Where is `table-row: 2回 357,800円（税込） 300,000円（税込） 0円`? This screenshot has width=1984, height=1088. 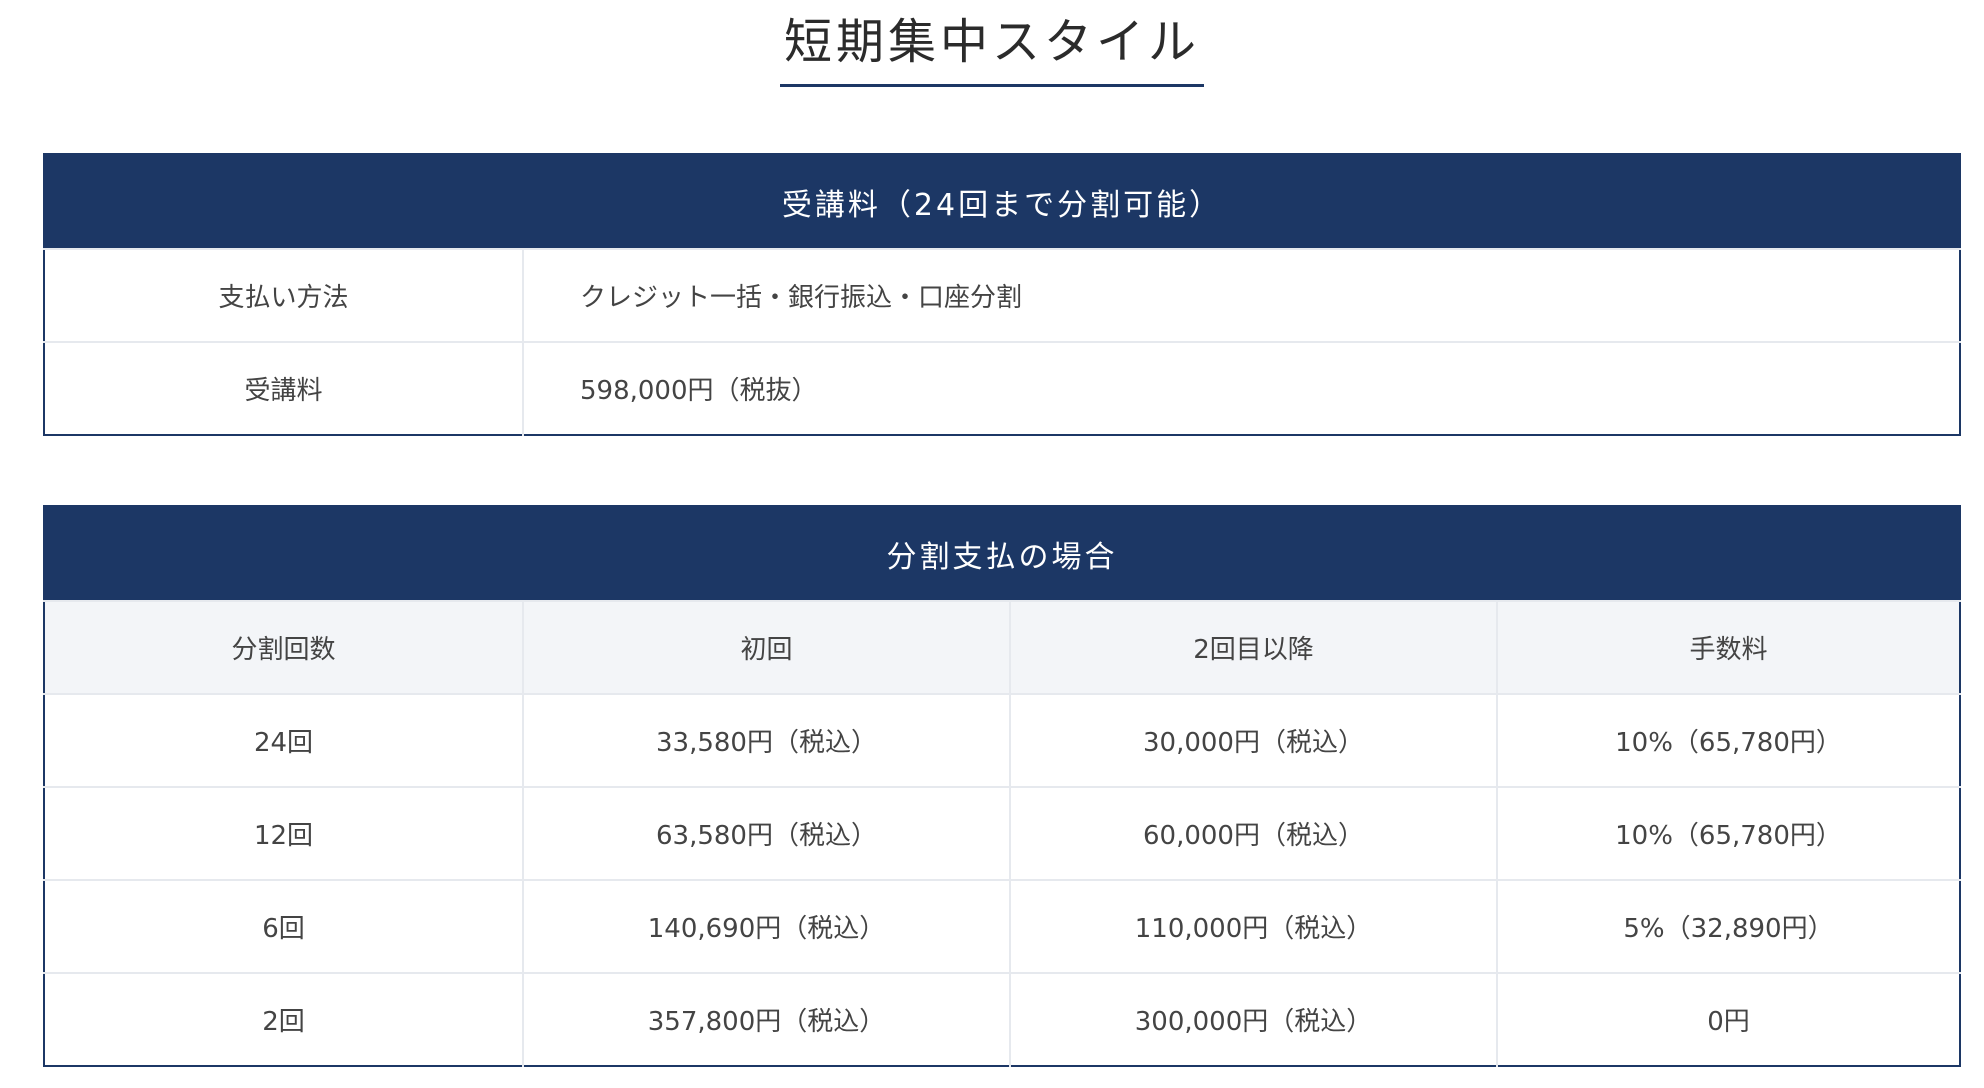 table-row: 2回 357,800円（税込） 300,000円（税込） 0円 is located at coordinates (1002, 1019).